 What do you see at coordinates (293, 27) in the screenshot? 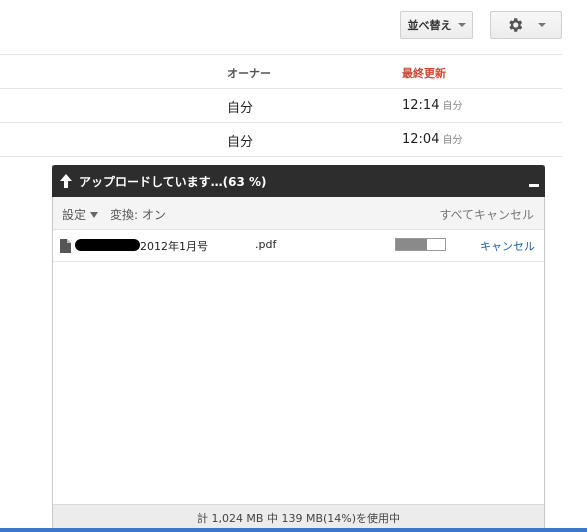
I see `toolbar: 並べ替え` at bounding box center [293, 27].